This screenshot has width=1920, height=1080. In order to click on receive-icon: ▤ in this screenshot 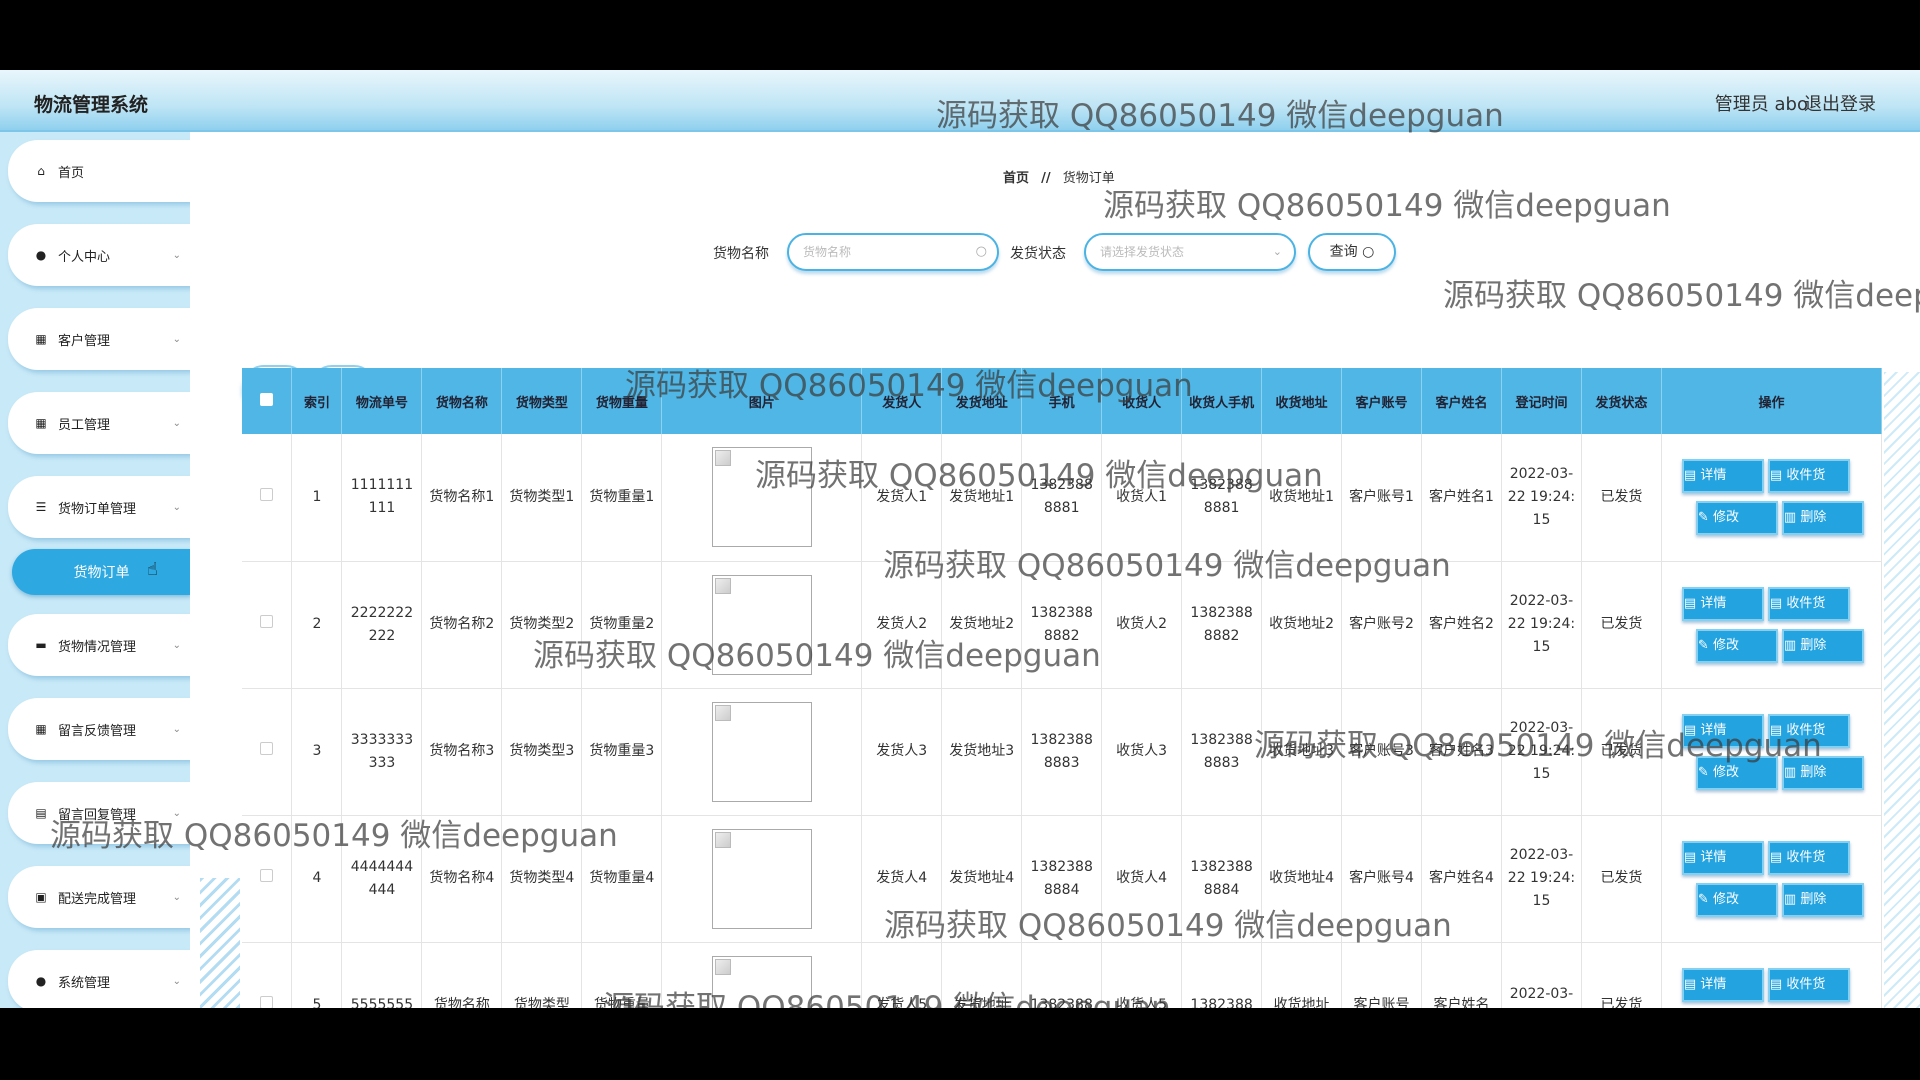, I will do `click(1776, 730)`.